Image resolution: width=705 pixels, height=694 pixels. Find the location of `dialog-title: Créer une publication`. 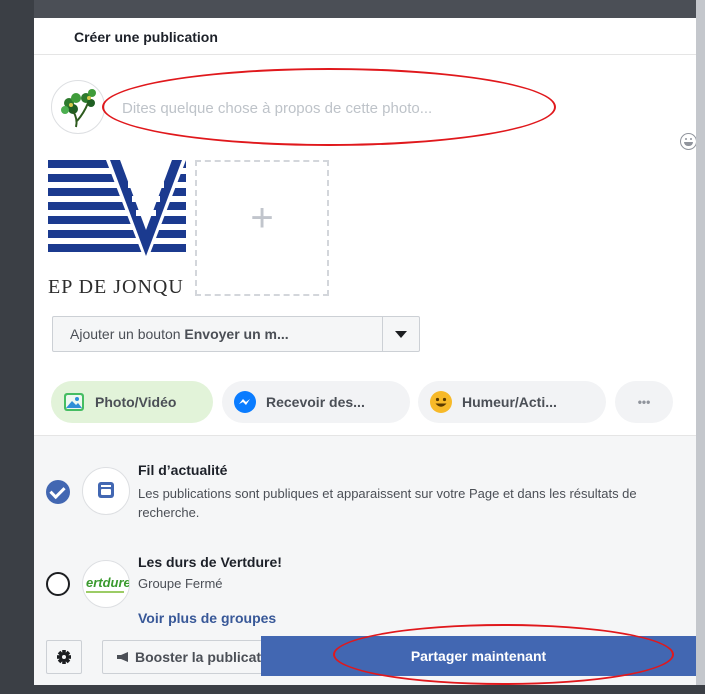

dialog-title: Créer une publication is located at coordinates (146, 37).